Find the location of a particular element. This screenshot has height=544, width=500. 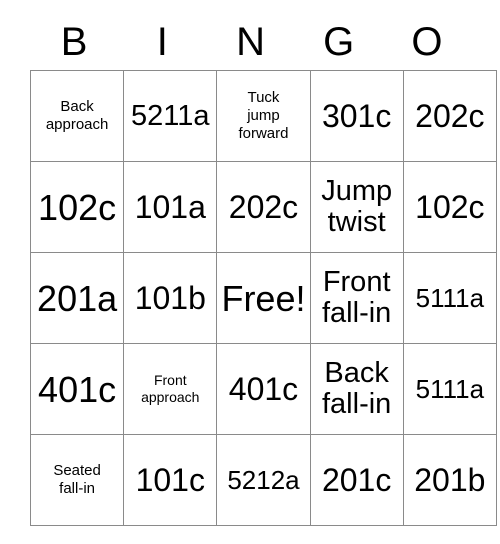

bingo-cell-label: 101b is located at coordinates (170, 298).